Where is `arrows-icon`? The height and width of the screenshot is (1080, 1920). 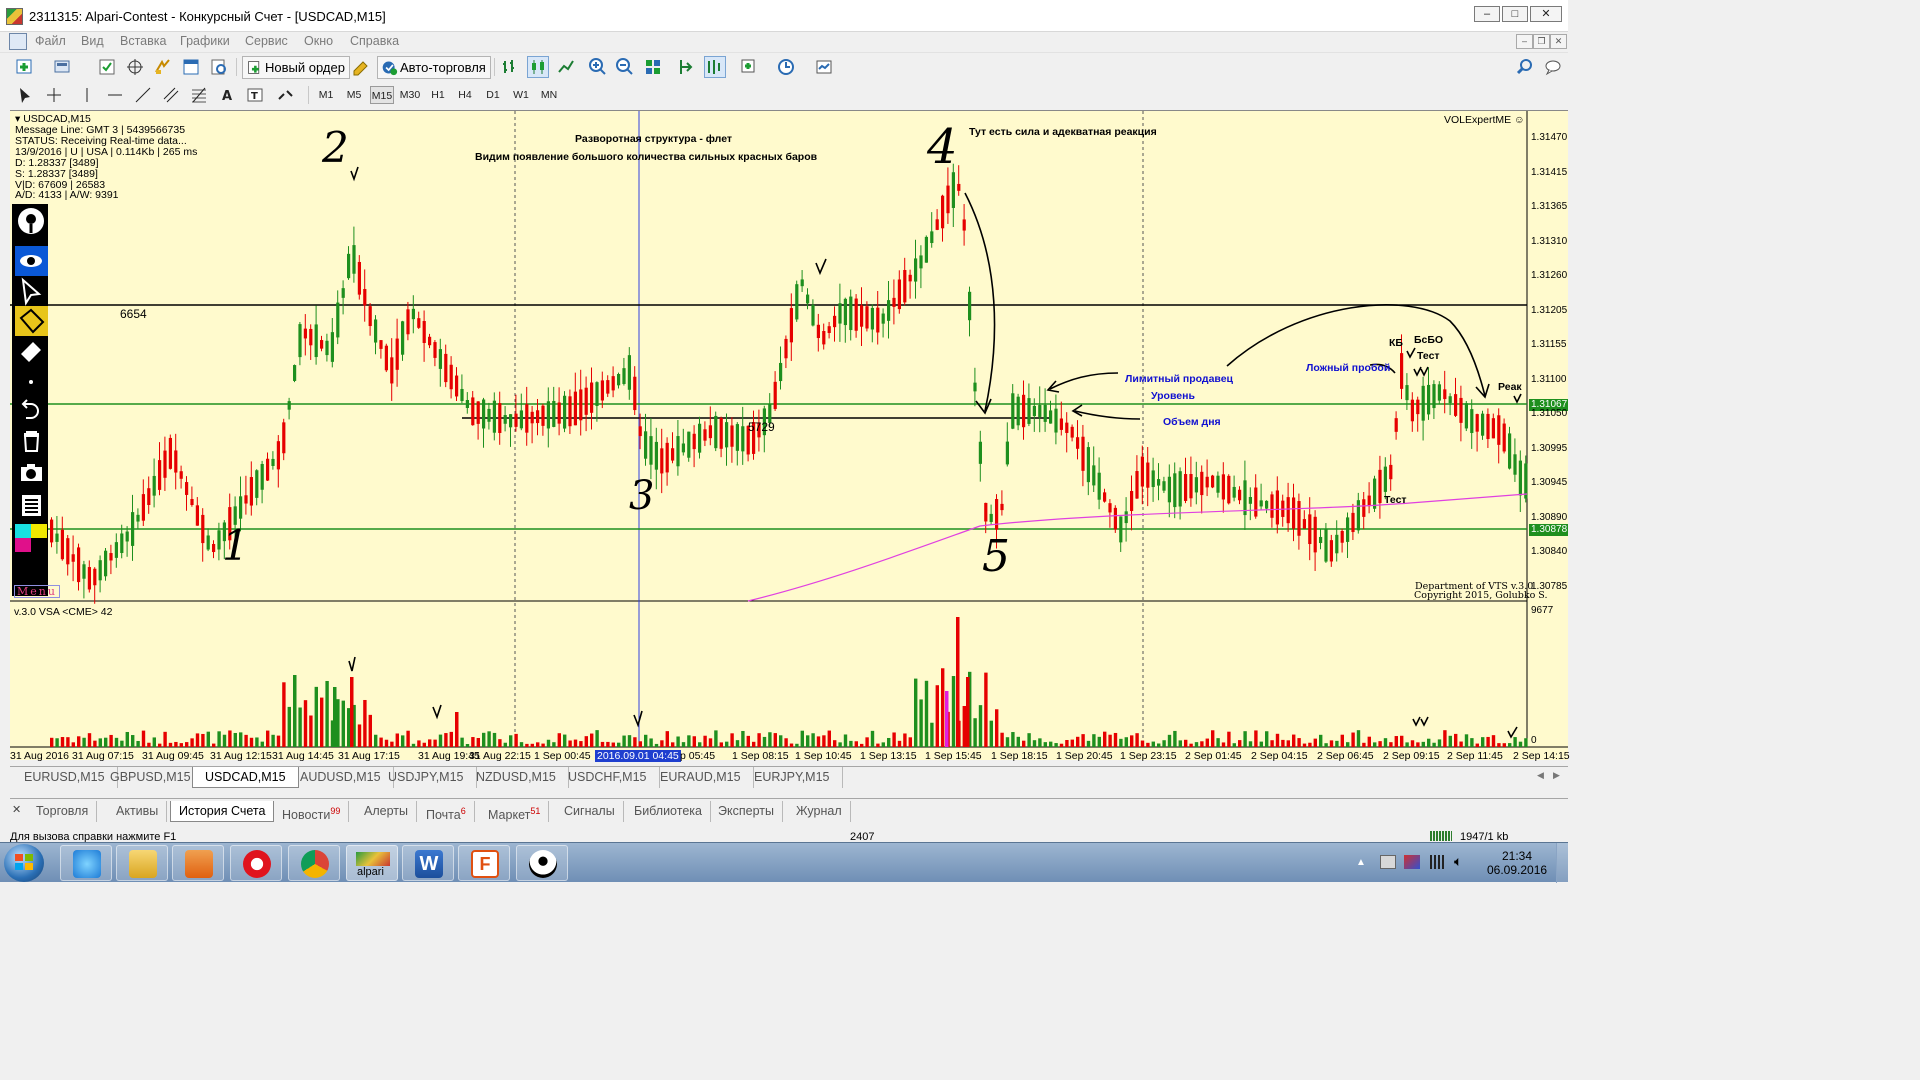 arrows-icon is located at coordinates (285, 95).